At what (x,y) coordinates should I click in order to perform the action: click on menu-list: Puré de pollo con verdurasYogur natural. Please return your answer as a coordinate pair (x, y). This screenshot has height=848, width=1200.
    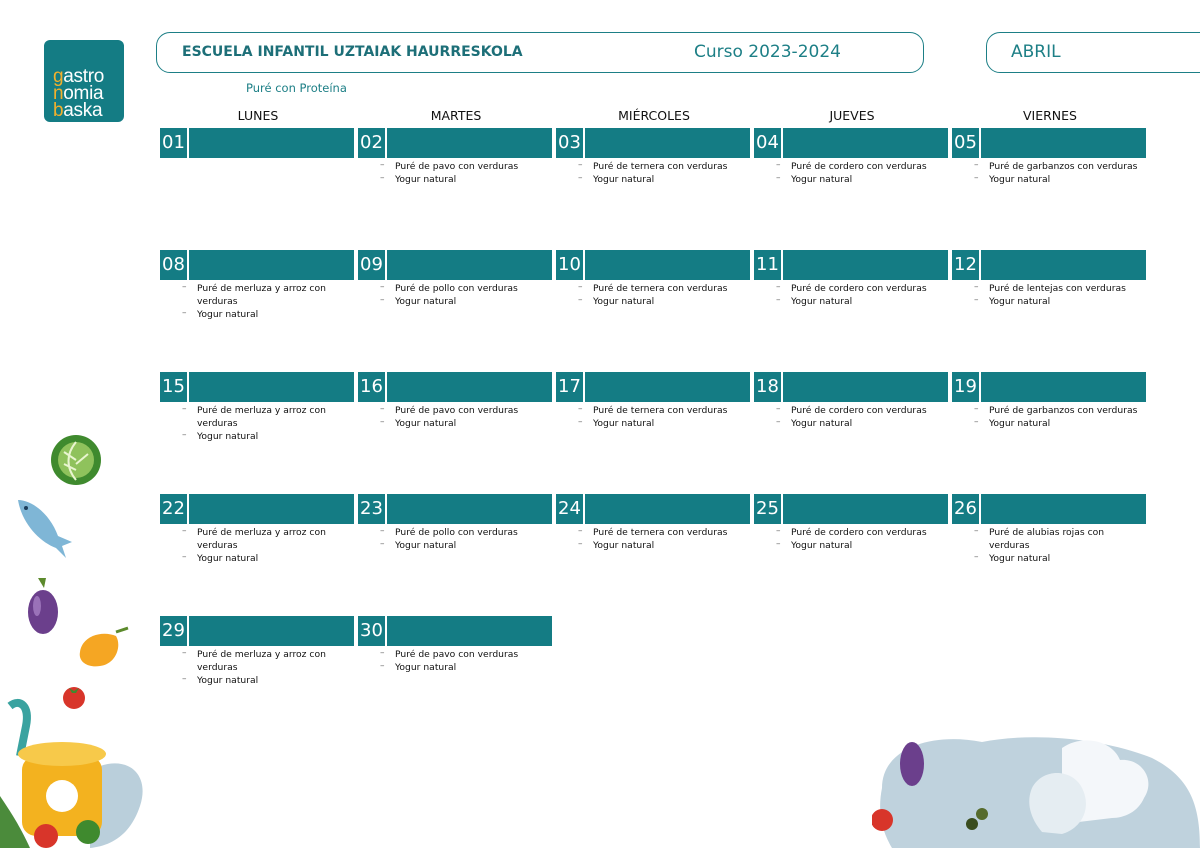
    Looking at the image, I should click on (455, 538).